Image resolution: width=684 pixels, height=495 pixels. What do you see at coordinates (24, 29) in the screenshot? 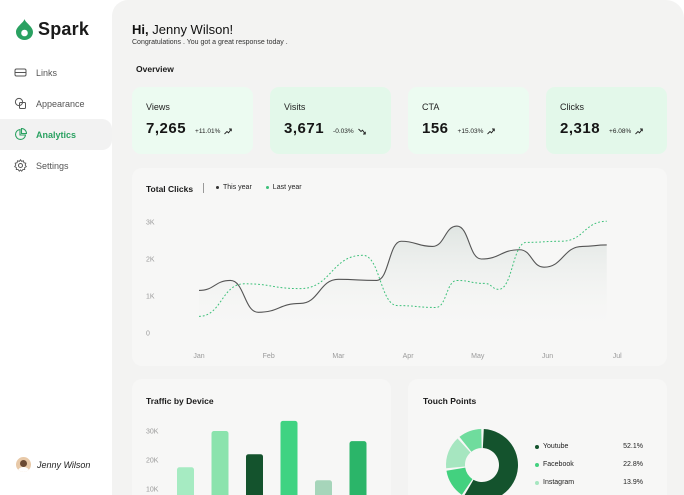
I see `spark-logo-icon` at bounding box center [24, 29].